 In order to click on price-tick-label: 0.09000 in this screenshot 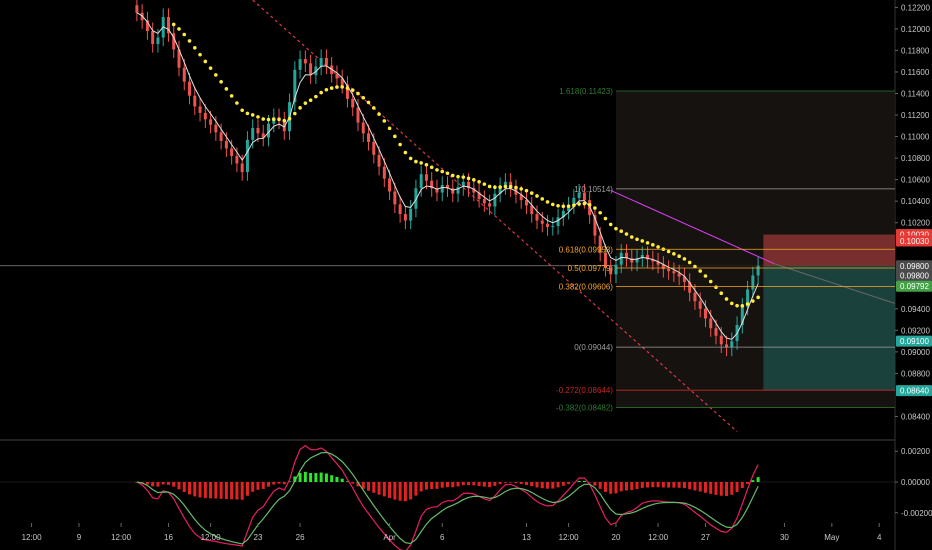, I will do `click(915, 352)`.